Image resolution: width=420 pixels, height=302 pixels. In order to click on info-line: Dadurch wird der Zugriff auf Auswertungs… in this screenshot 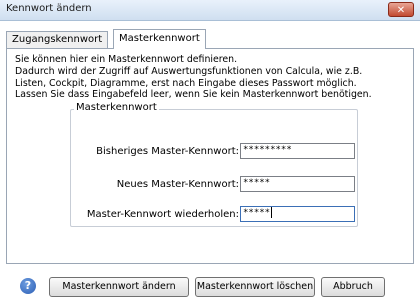, I will do `click(189, 71)`.